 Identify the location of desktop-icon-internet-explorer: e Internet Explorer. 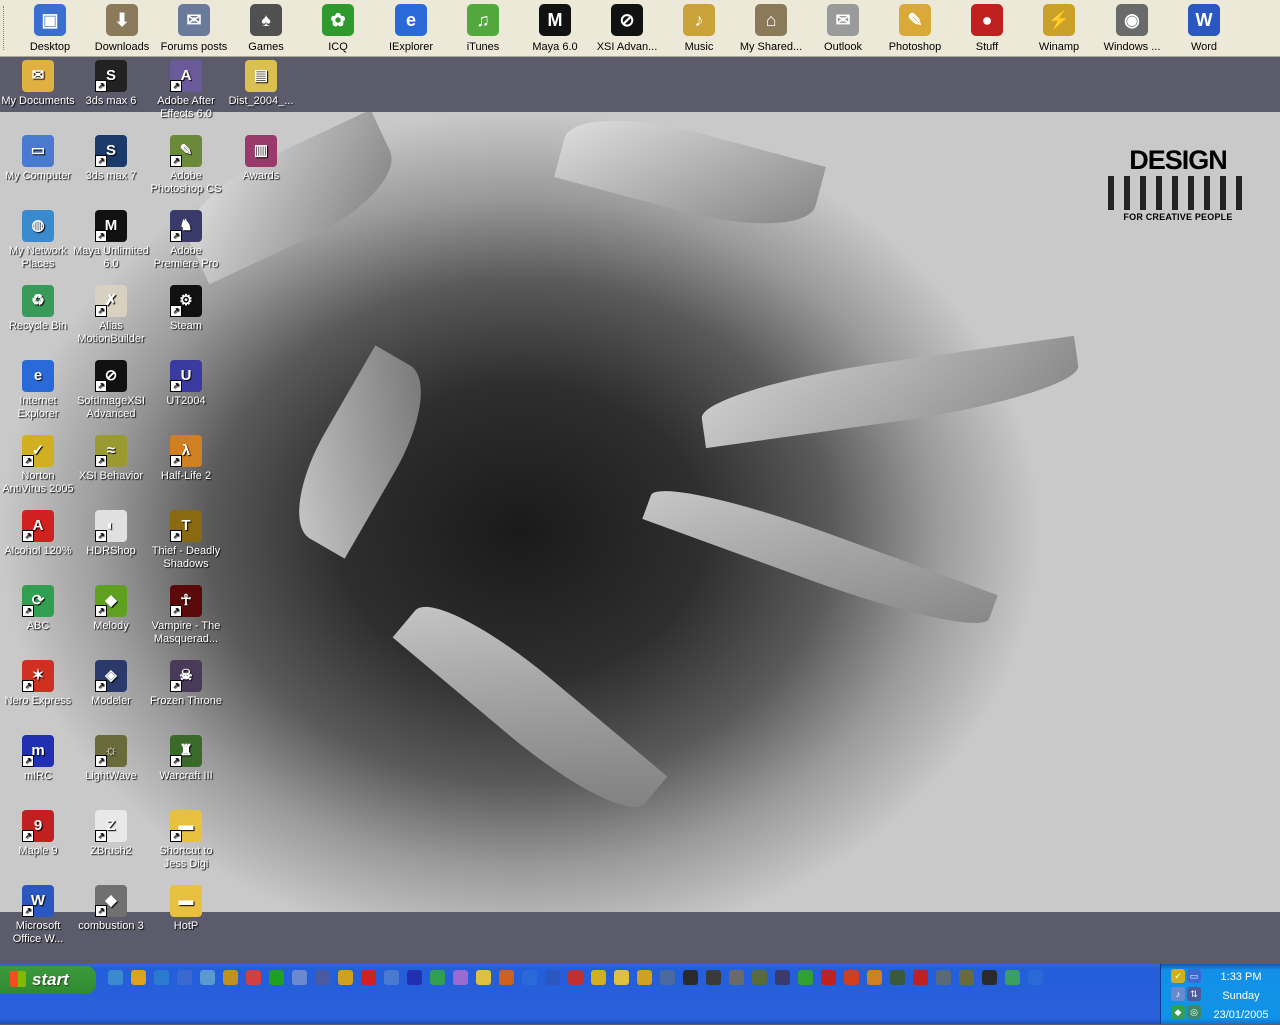
(38, 390).